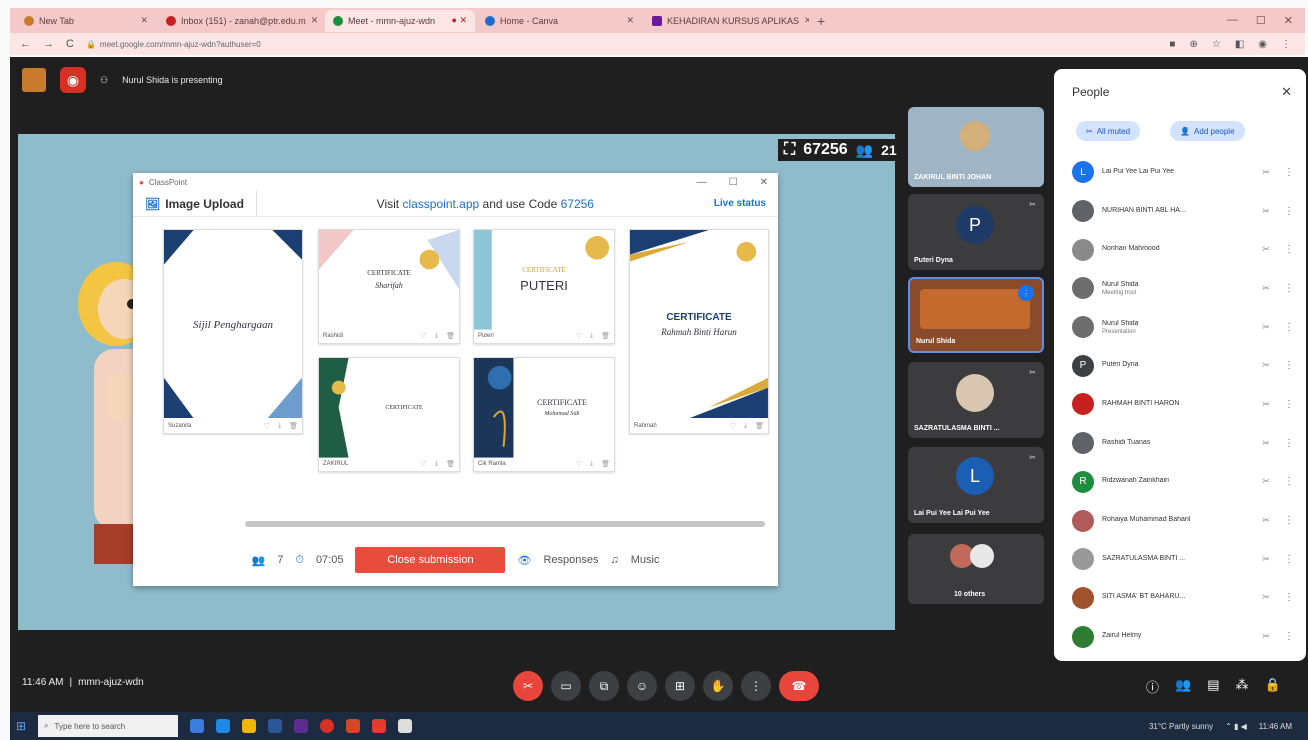 This screenshot has height=740, width=1308. Describe the element at coordinates (642, 686) in the screenshot. I see `emoji-icon: ☺` at that location.